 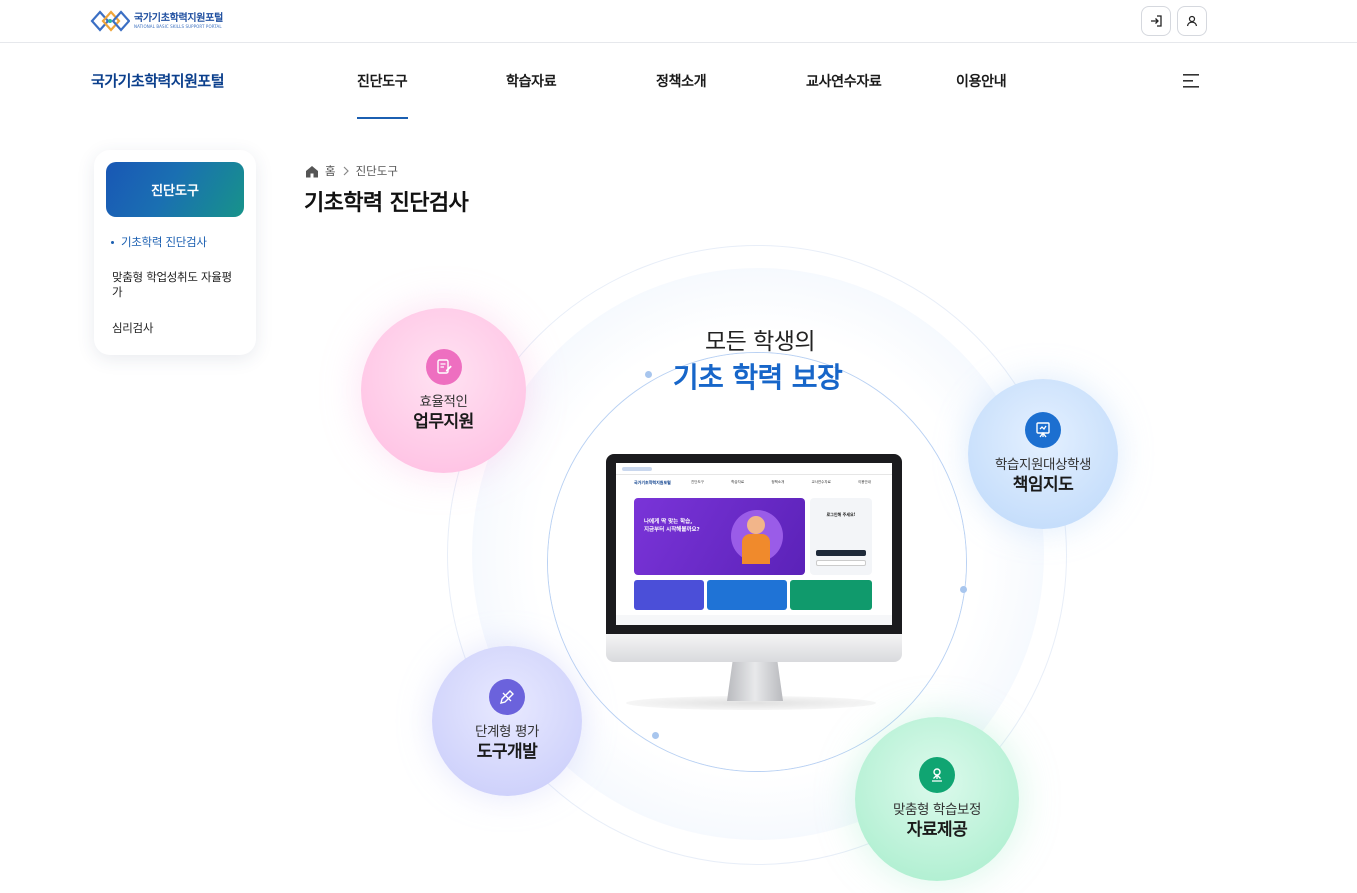 I want to click on presentation-board-icon, so click(x=1043, y=430).